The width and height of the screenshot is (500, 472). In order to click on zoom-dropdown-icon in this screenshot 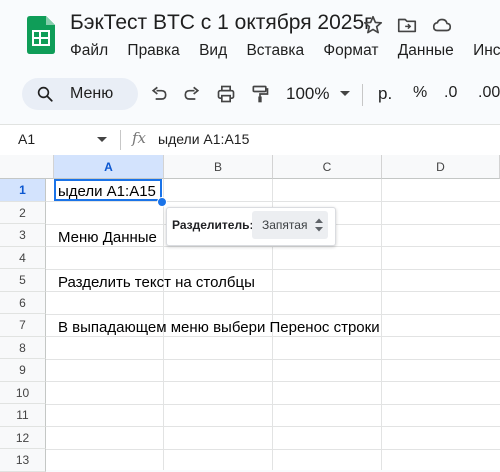, I will do `click(345, 93)`.